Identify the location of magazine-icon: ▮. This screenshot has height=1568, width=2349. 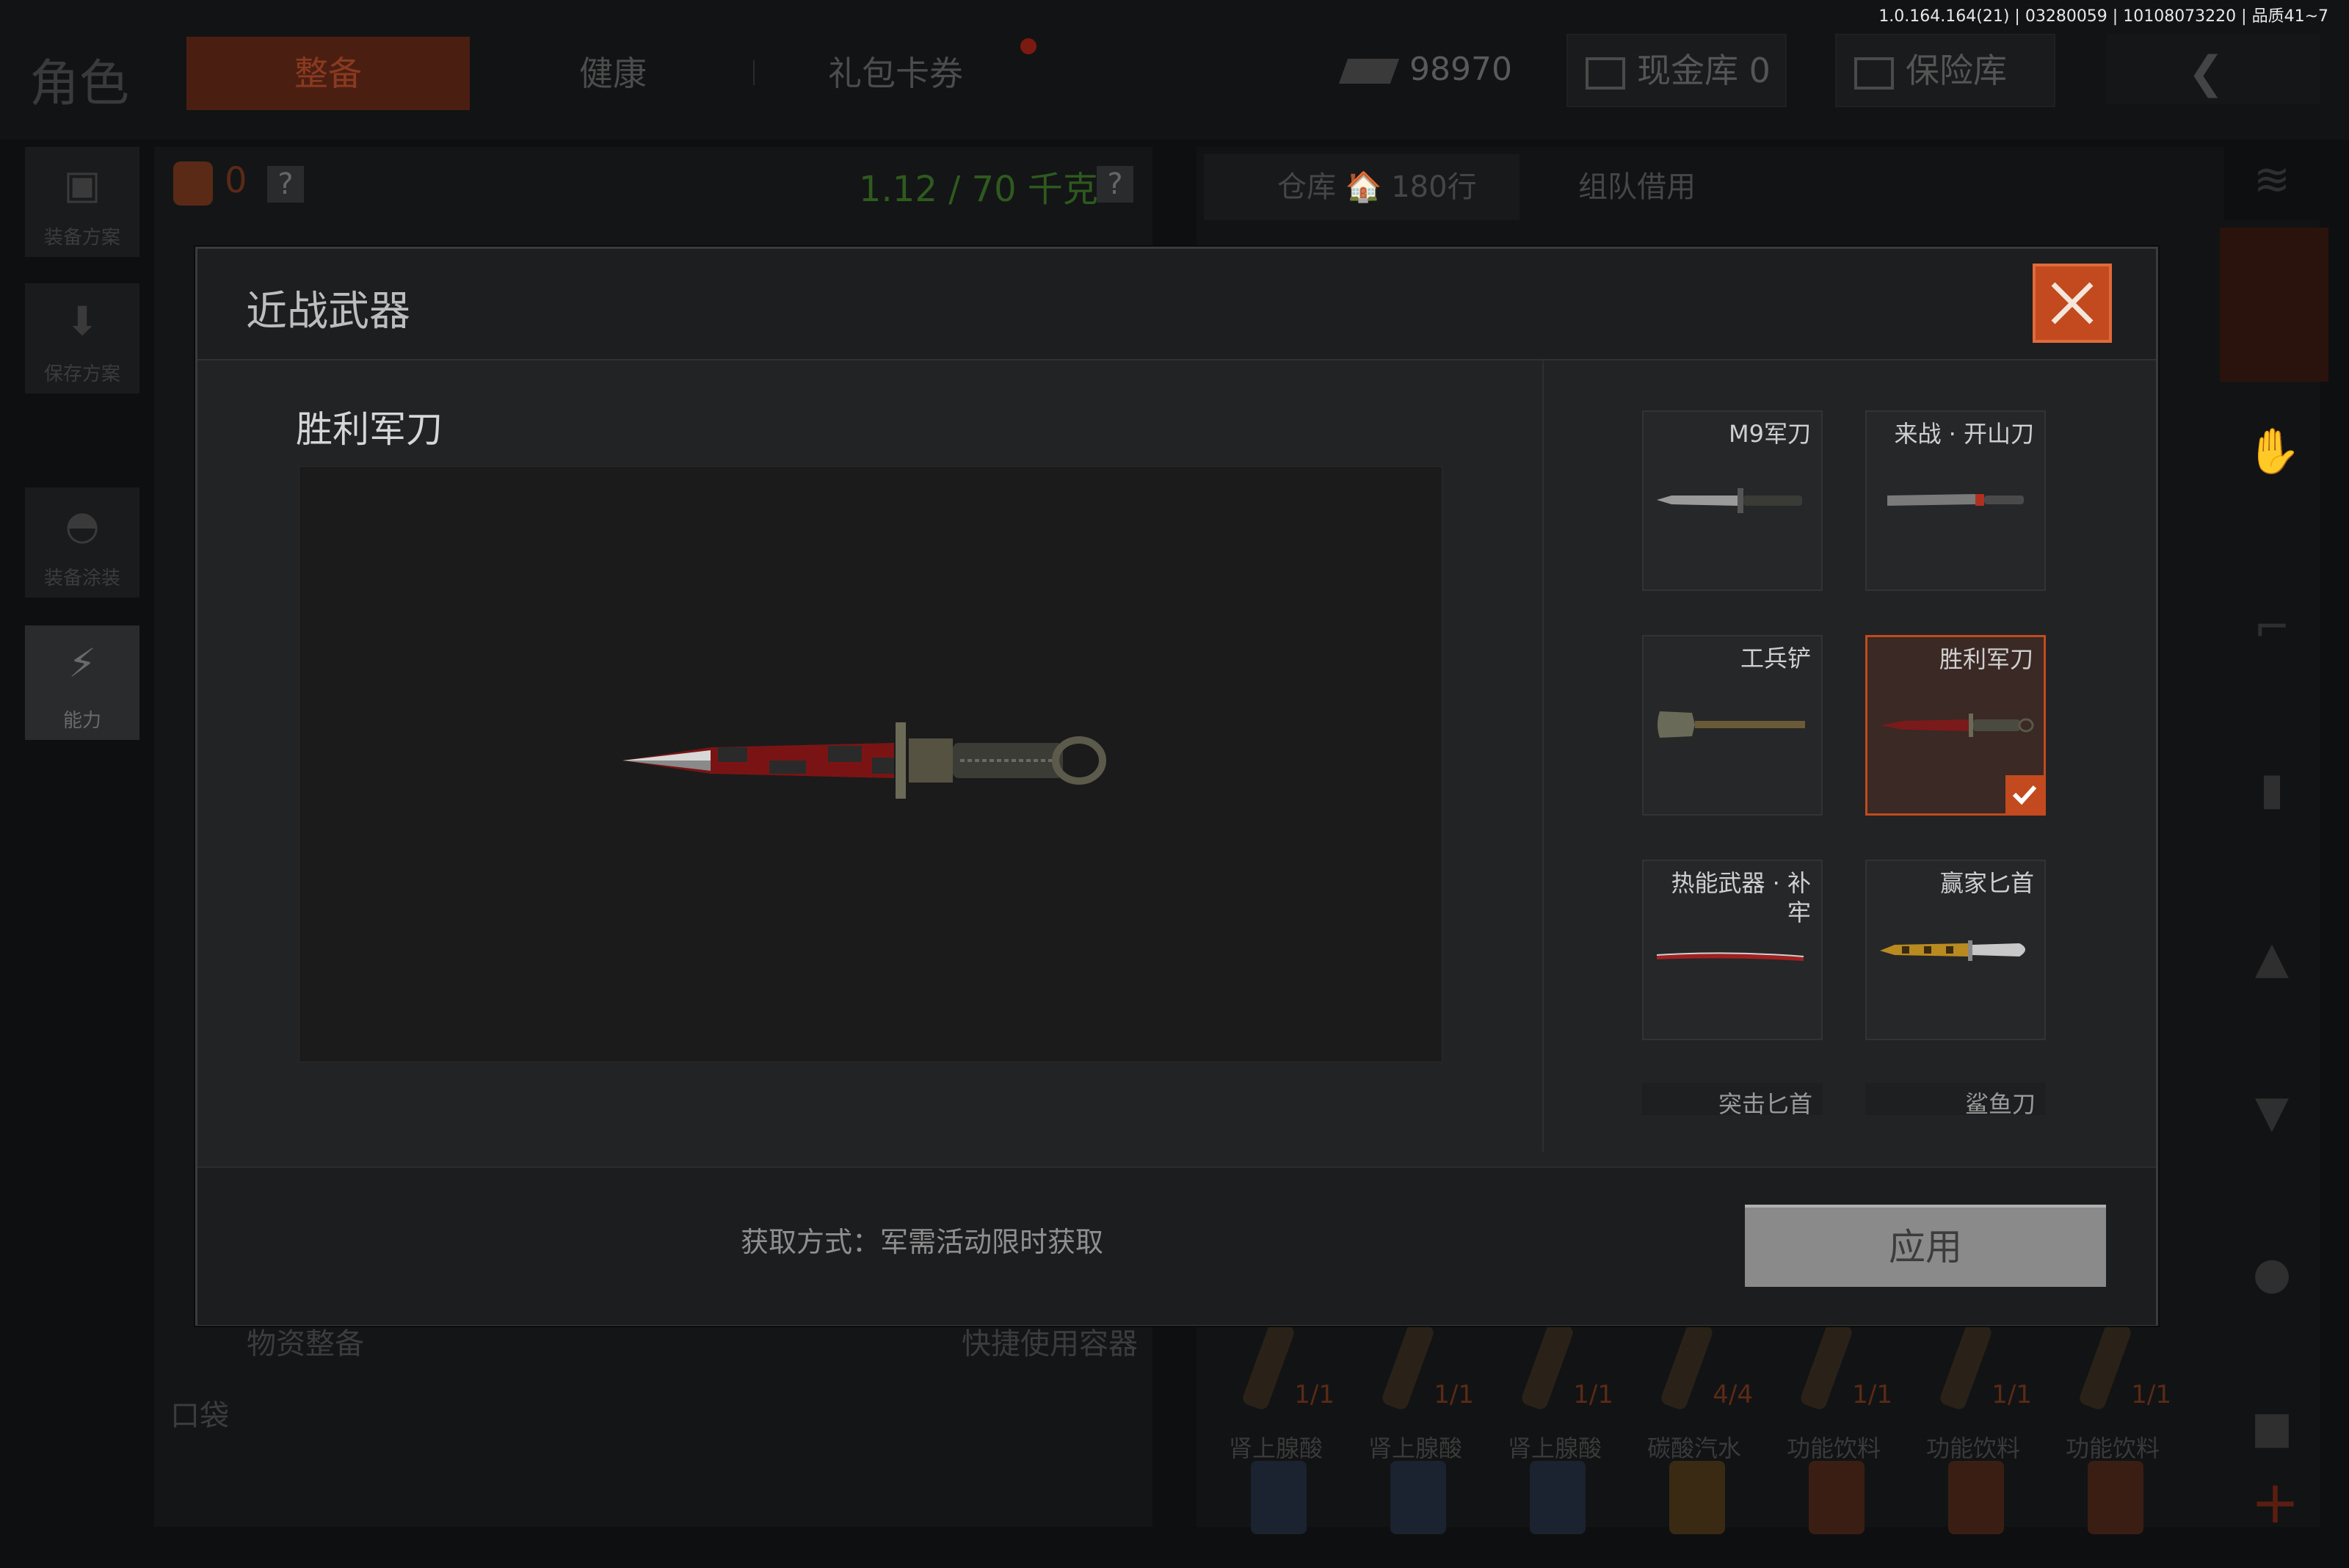
(2272, 789).